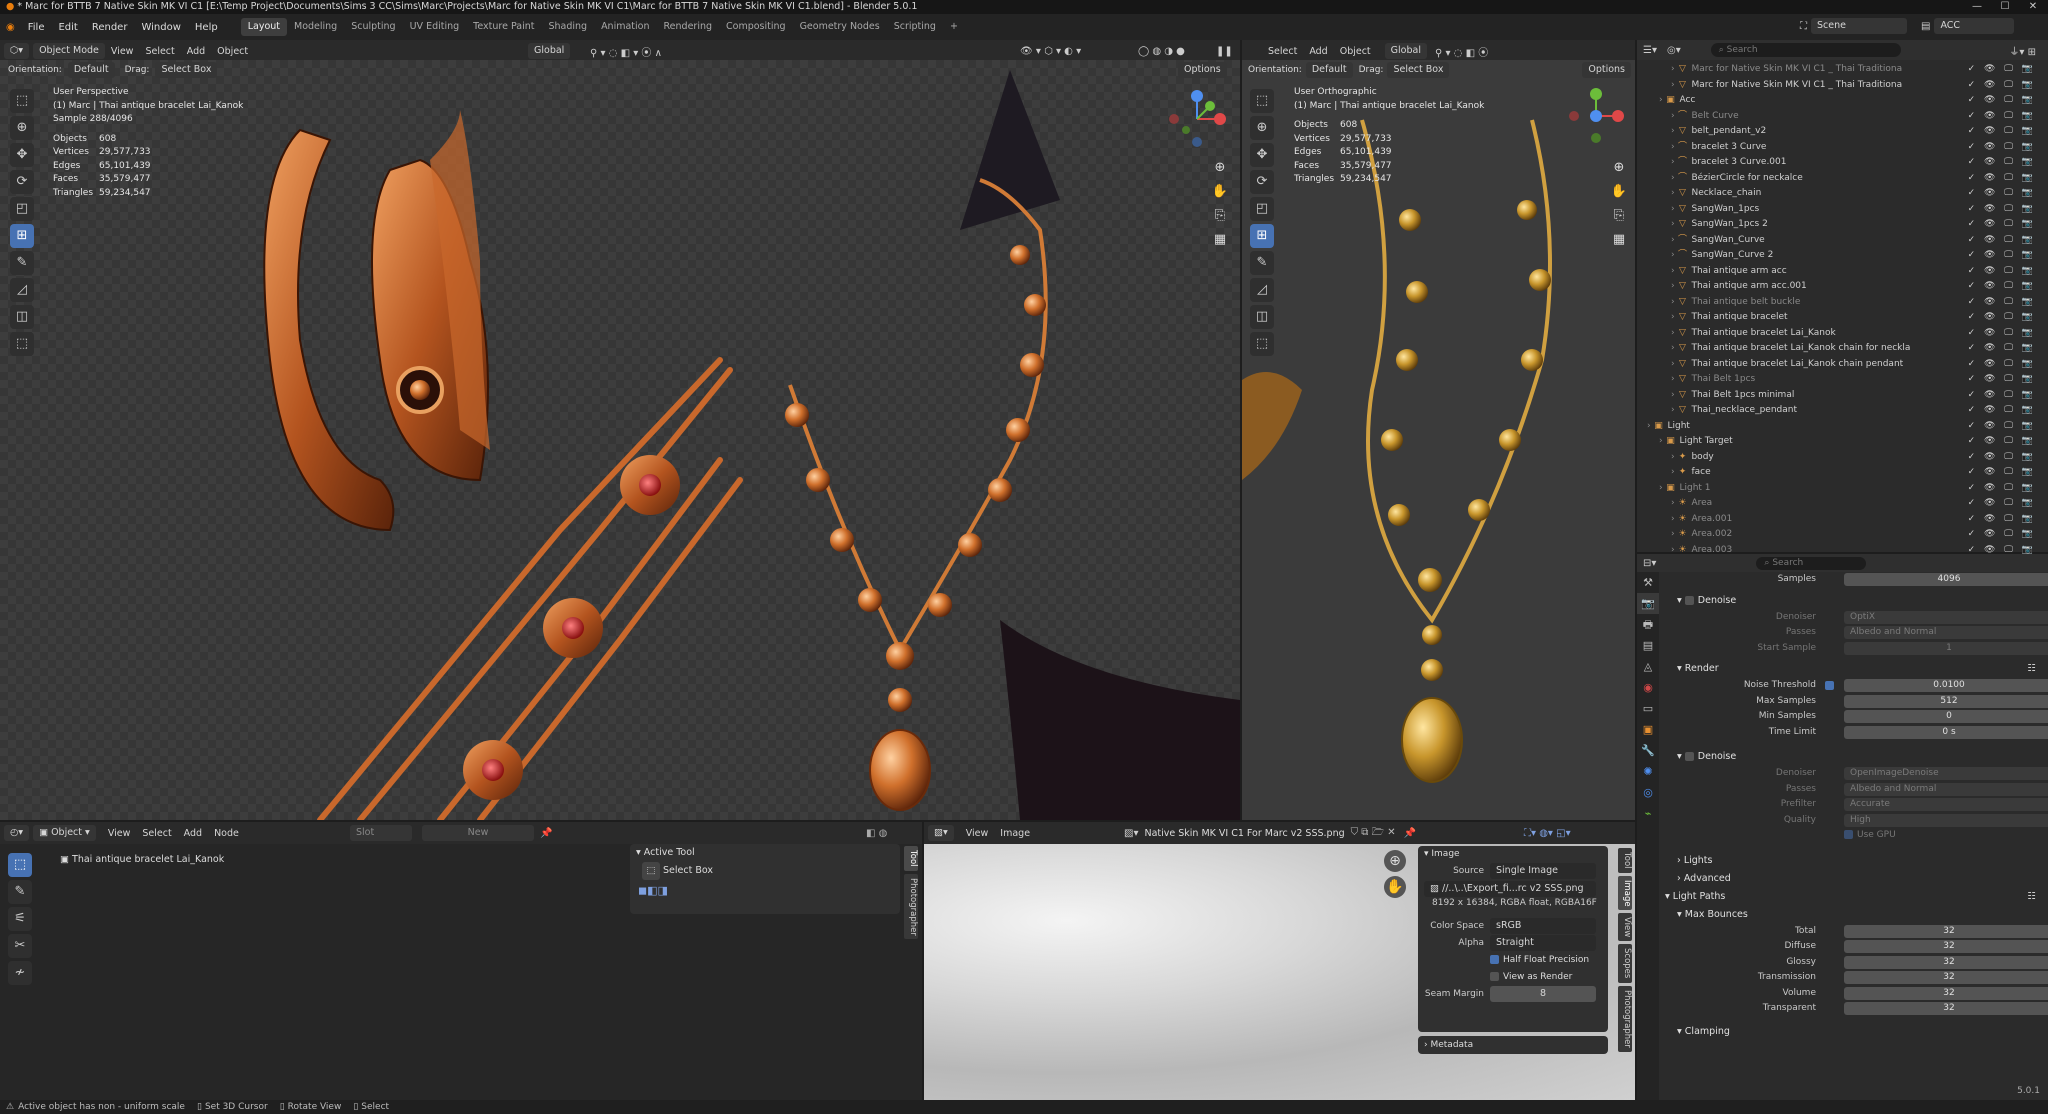 The height and width of the screenshot is (1114, 2048). I want to click on colorspace-dropdown: sRGB, so click(1543, 926).